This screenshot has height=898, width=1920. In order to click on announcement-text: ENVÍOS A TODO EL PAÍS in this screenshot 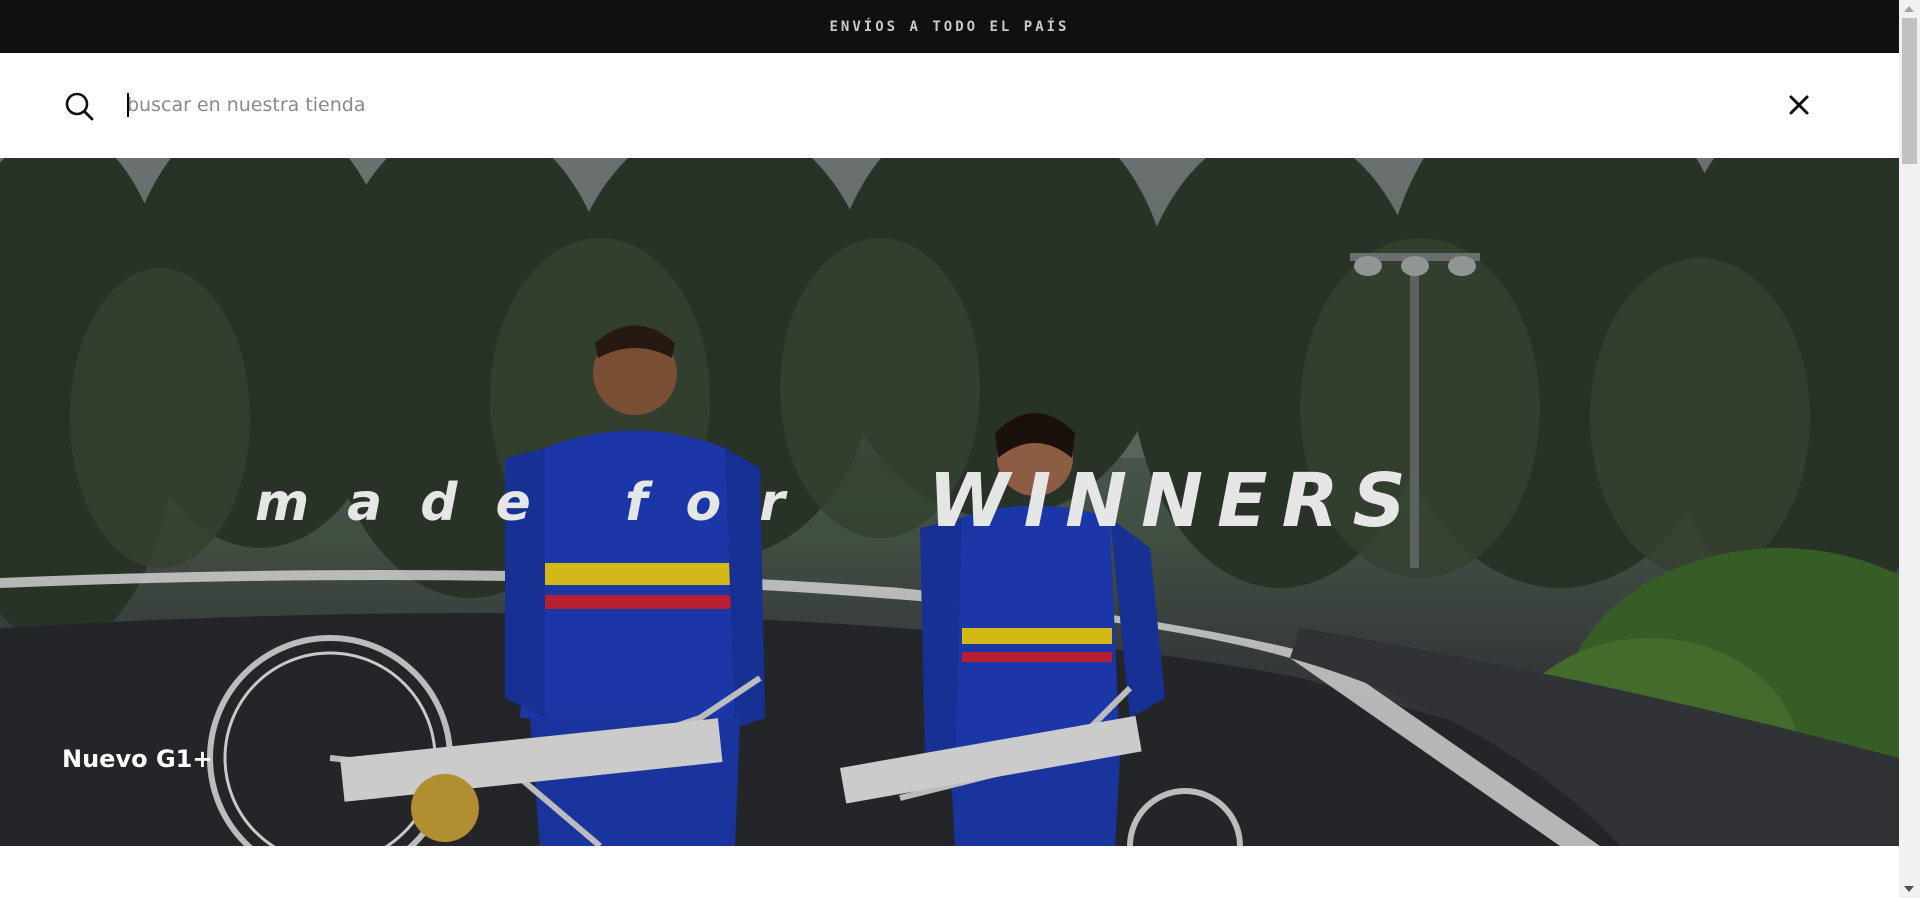, I will do `click(949, 26)`.